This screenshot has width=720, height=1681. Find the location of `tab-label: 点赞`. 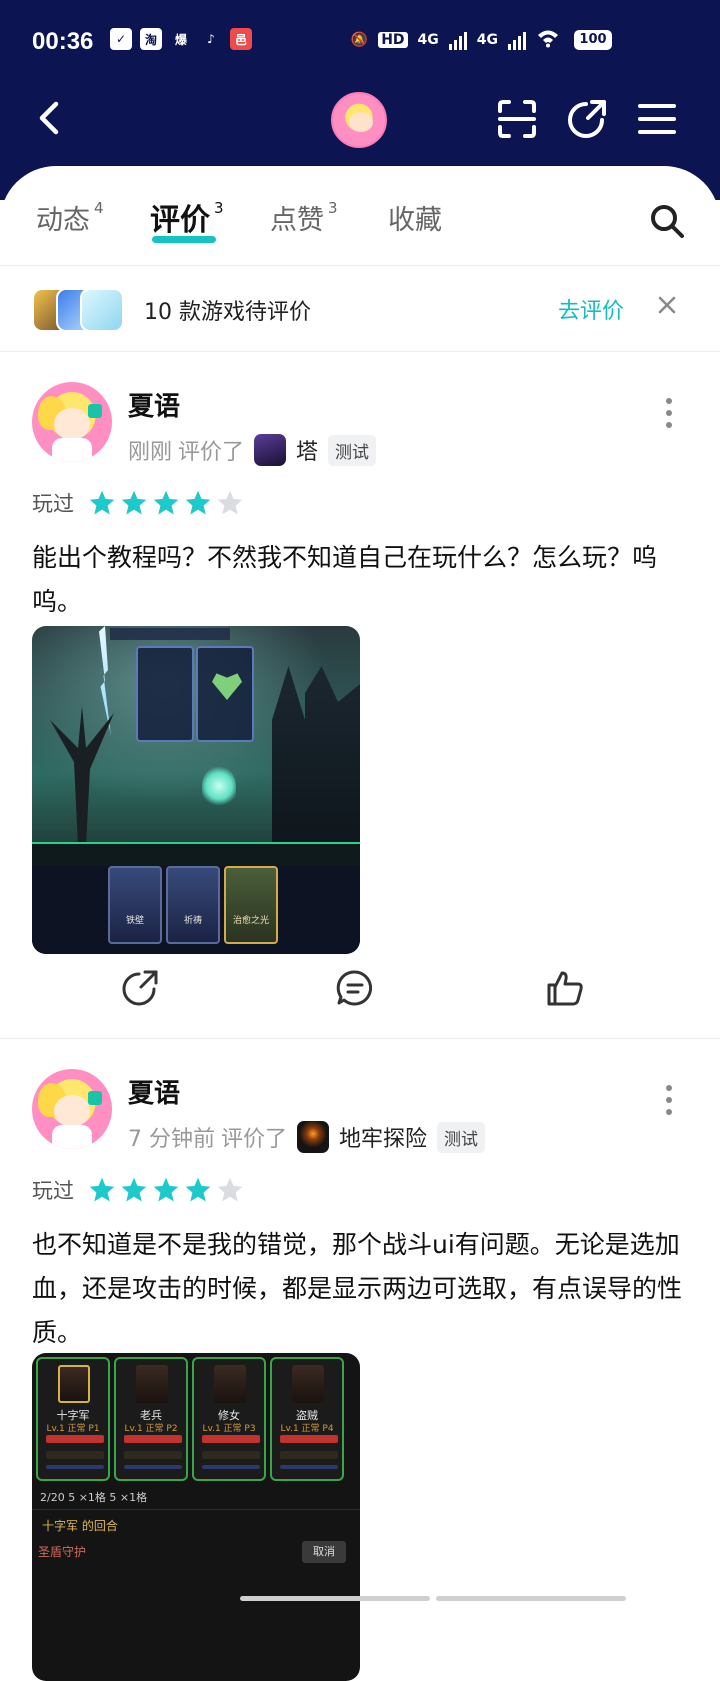

tab-label: 点赞 is located at coordinates (297, 220).